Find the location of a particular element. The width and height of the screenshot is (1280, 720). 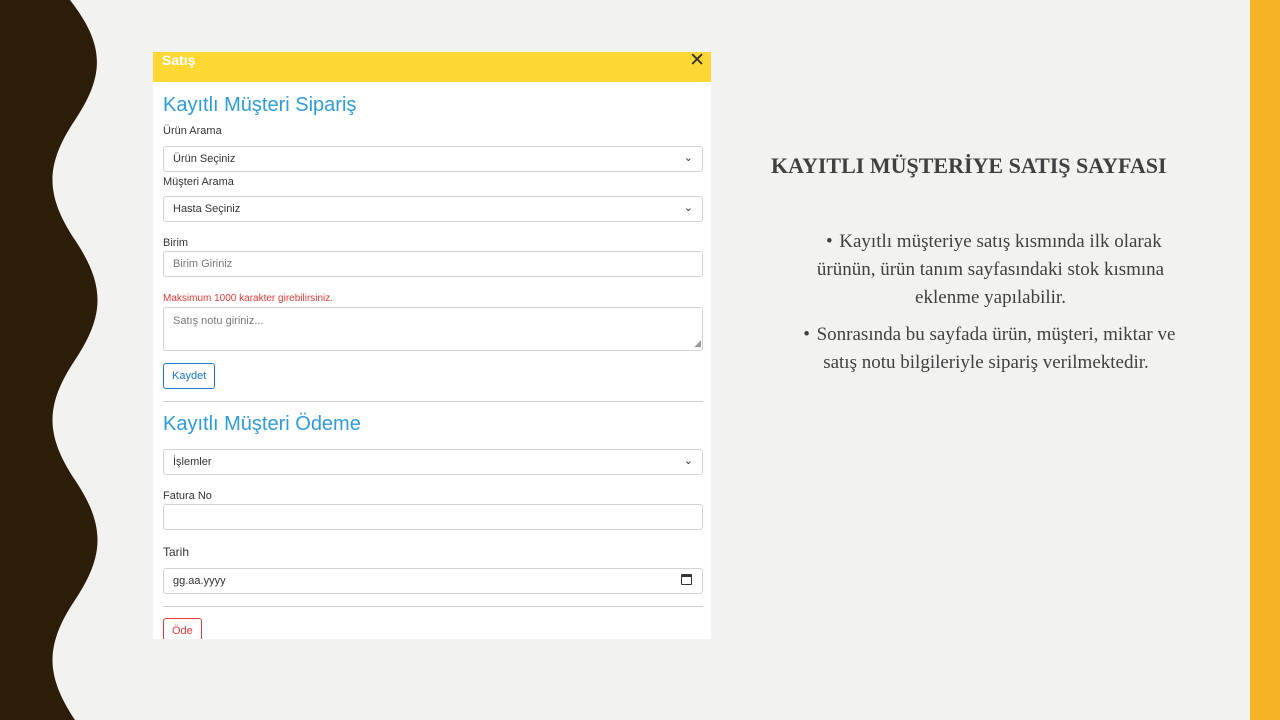

panel-header: Satış ✕ is located at coordinates (432, 67).